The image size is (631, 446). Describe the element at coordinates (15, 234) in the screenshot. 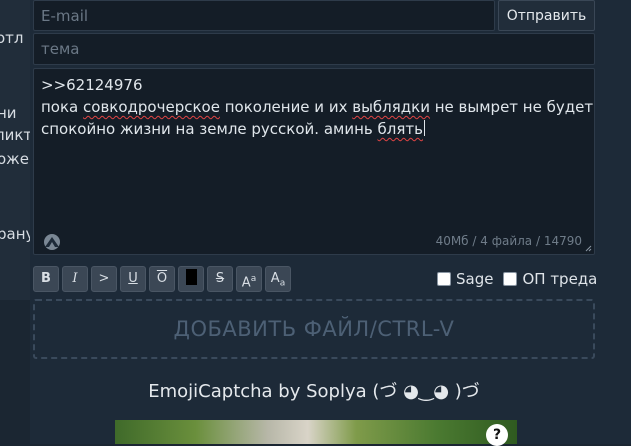

I see `background-text: рану` at that location.